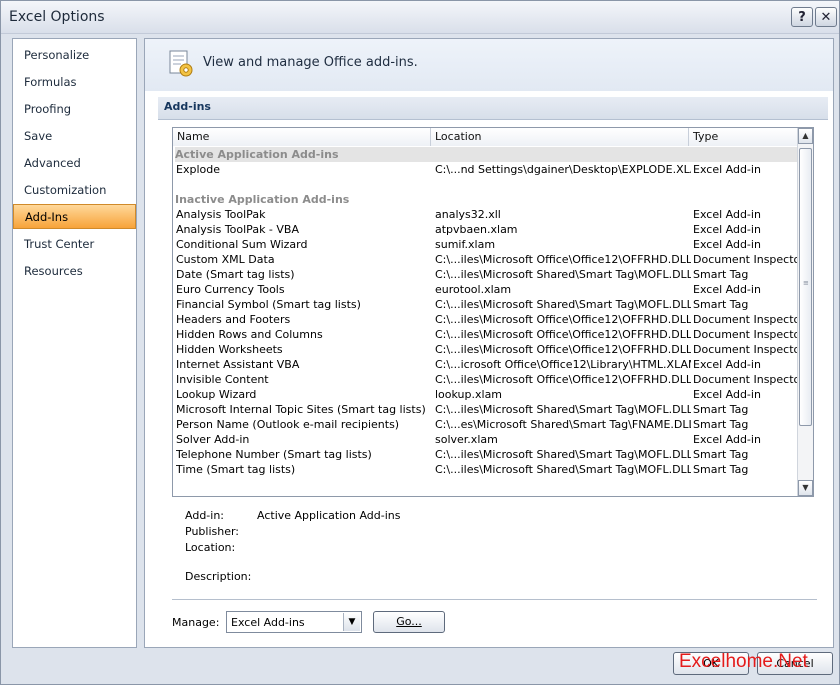  Describe the element at coordinates (53, 271) in the screenshot. I see `sidebar-item-label: Resources` at that location.